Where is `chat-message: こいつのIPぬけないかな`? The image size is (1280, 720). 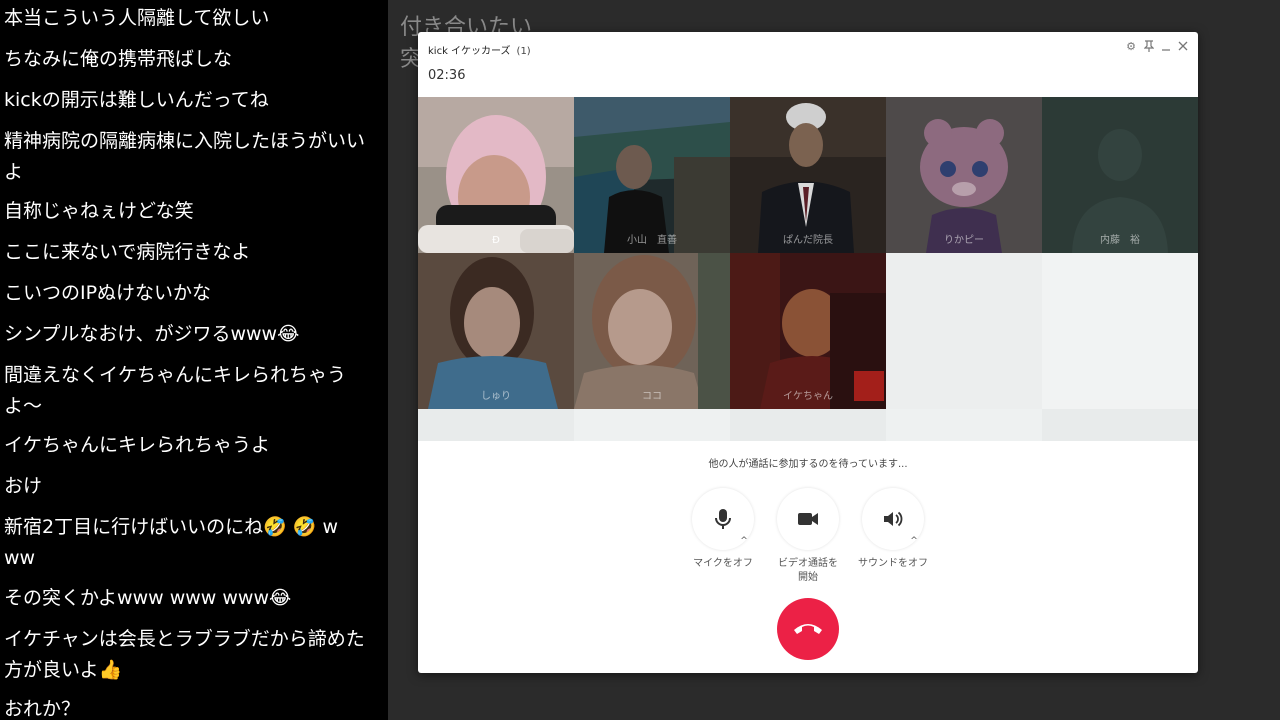
chat-message: こいつのIPぬけないかな is located at coordinates (108, 293).